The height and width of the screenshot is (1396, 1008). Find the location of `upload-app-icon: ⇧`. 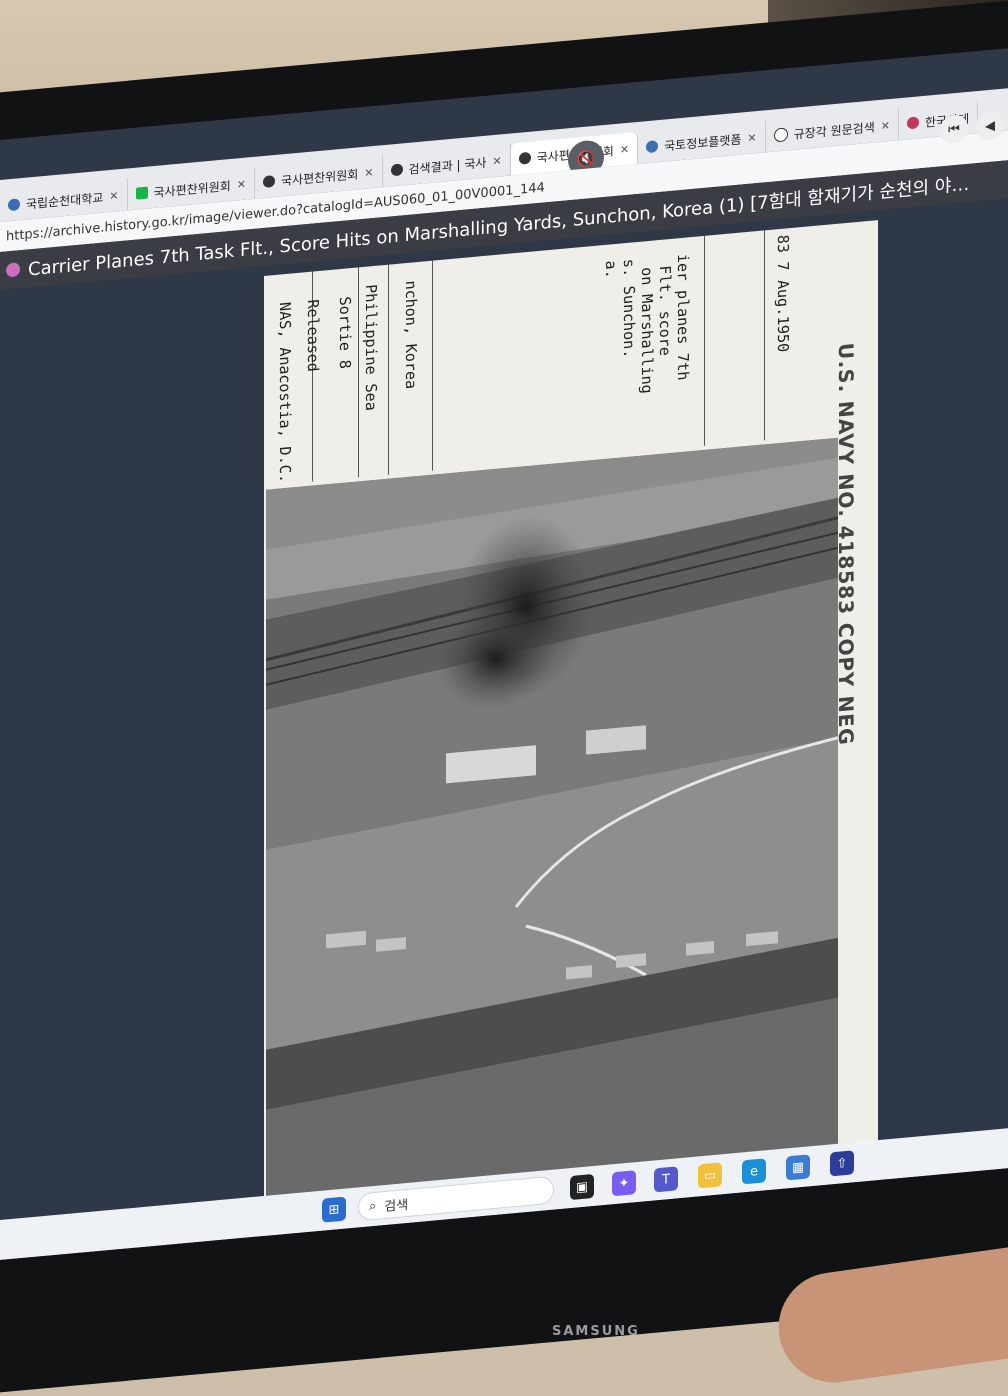

upload-app-icon: ⇧ is located at coordinates (842, 1163).